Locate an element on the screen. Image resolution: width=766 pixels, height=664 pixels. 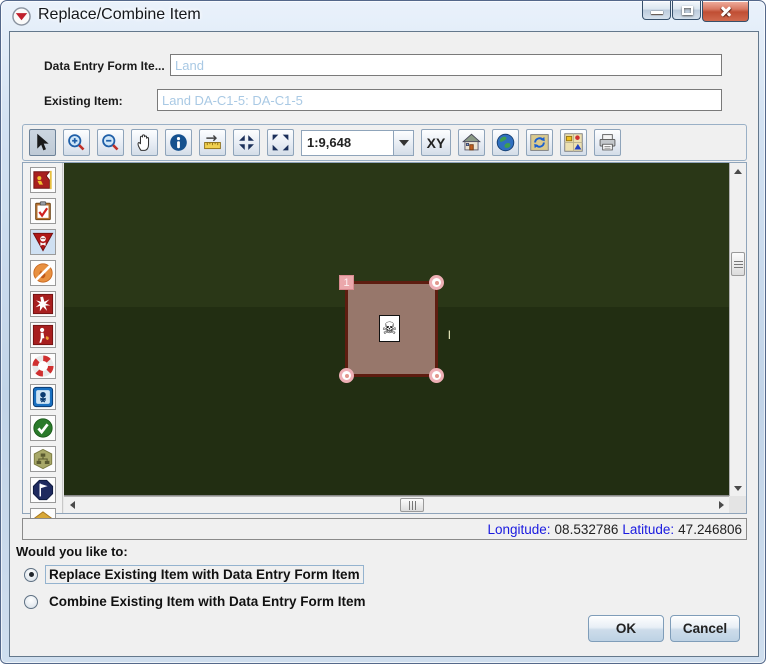
measure-icon is located at coordinates (212, 142).